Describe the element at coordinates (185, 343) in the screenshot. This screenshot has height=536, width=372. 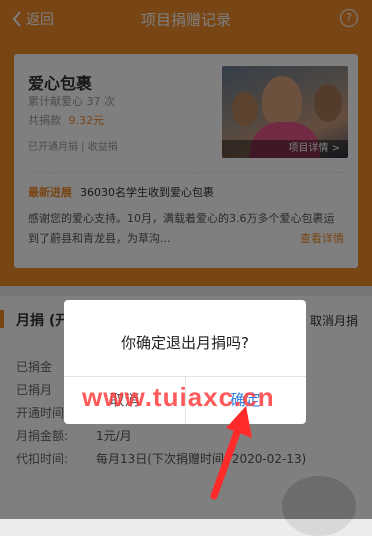
I see `dialog-message: 你确定退出月捐吗?` at that location.